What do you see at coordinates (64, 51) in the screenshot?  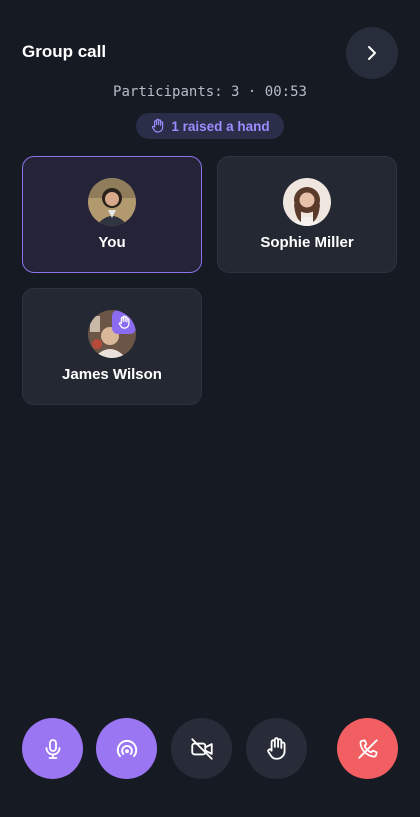 I see `page-title: Group call` at bounding box center [64, 51].